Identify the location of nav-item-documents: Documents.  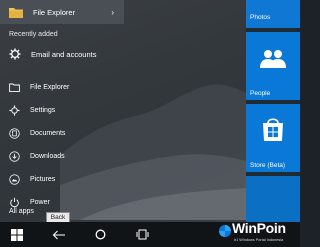
(62, 133).